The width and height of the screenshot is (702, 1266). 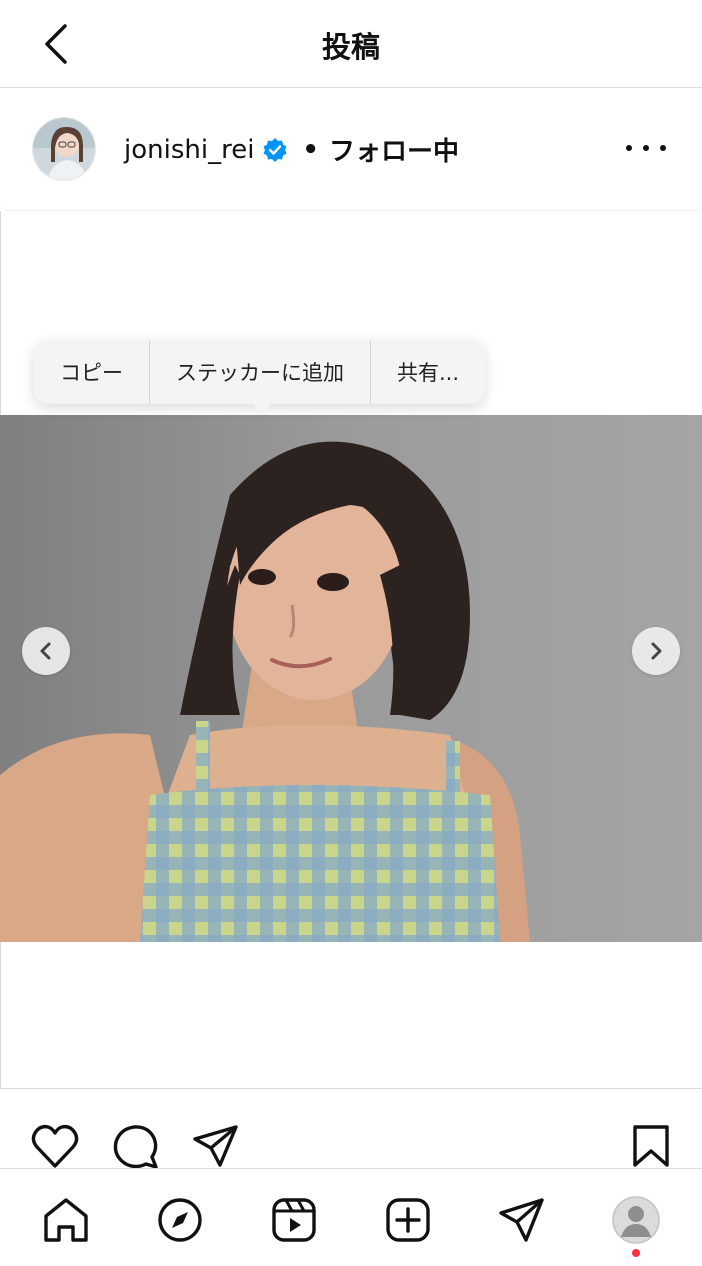 I want to click on verified-badge-icon, so click(x=275, y=149).